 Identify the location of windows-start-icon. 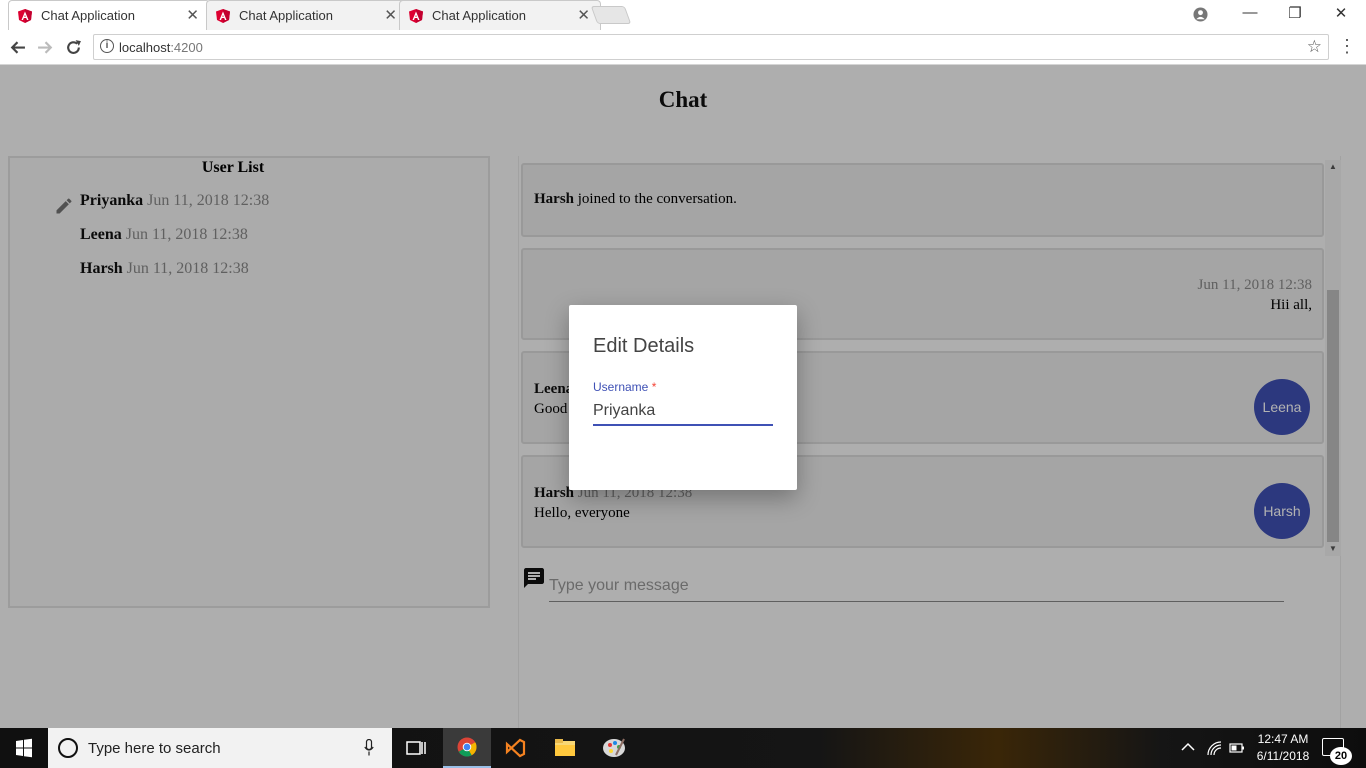
(24, 748).